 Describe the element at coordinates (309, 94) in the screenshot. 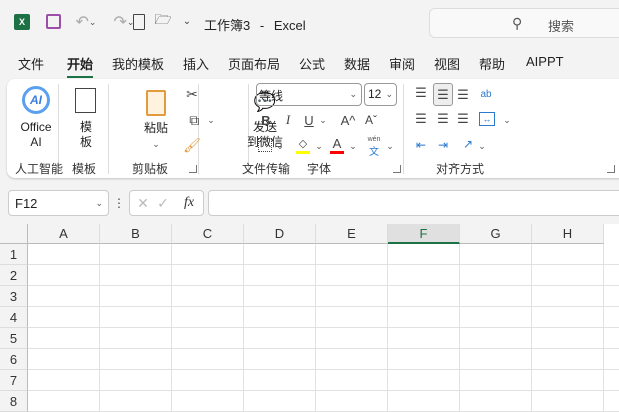

I see `font-name-select: 等线 ⌄` at that location.